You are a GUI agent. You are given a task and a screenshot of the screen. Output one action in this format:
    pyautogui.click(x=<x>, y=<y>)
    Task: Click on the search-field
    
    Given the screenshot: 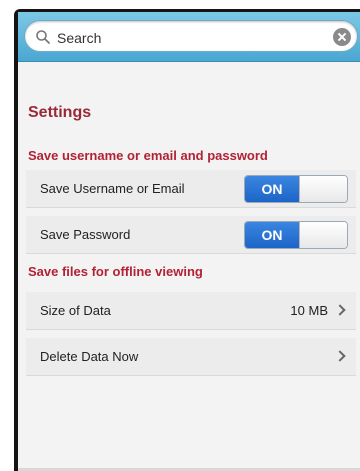 What is the action you would take?
    pyautogui.click(x=191, y=36)
    